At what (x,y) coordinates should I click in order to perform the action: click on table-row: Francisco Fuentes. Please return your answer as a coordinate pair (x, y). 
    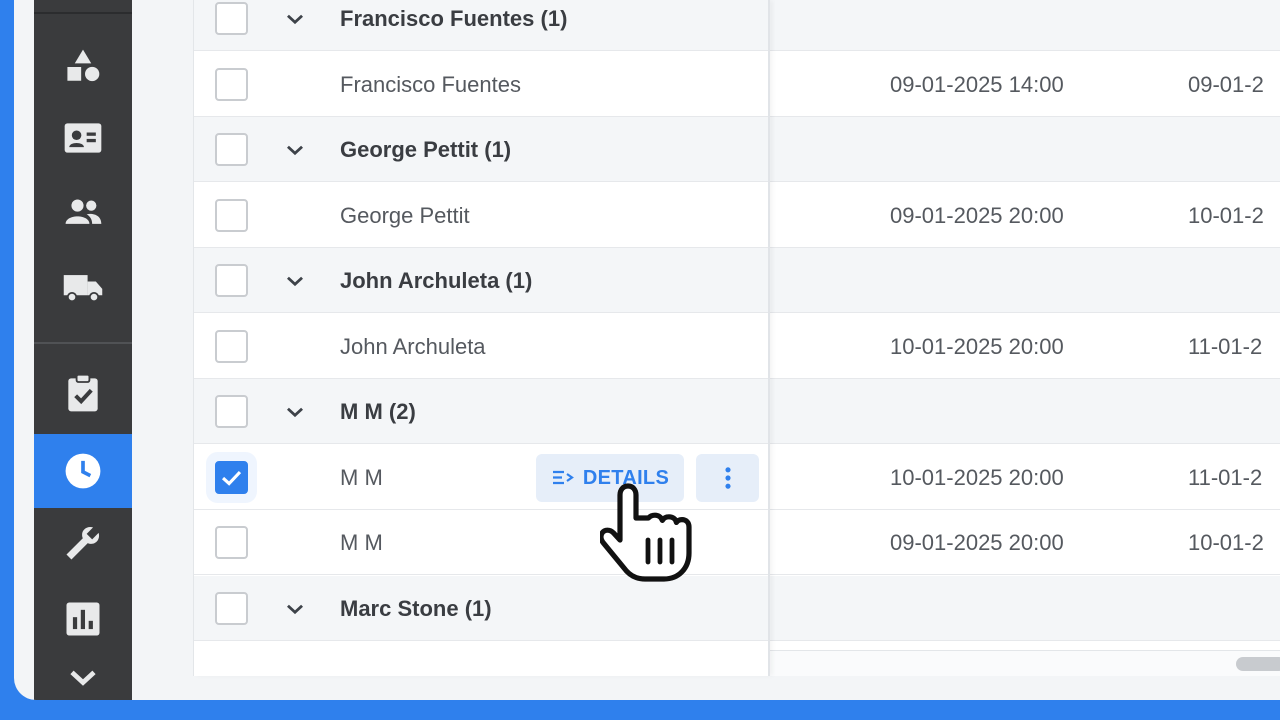
    Looking at the image, I should click on (481, 84).